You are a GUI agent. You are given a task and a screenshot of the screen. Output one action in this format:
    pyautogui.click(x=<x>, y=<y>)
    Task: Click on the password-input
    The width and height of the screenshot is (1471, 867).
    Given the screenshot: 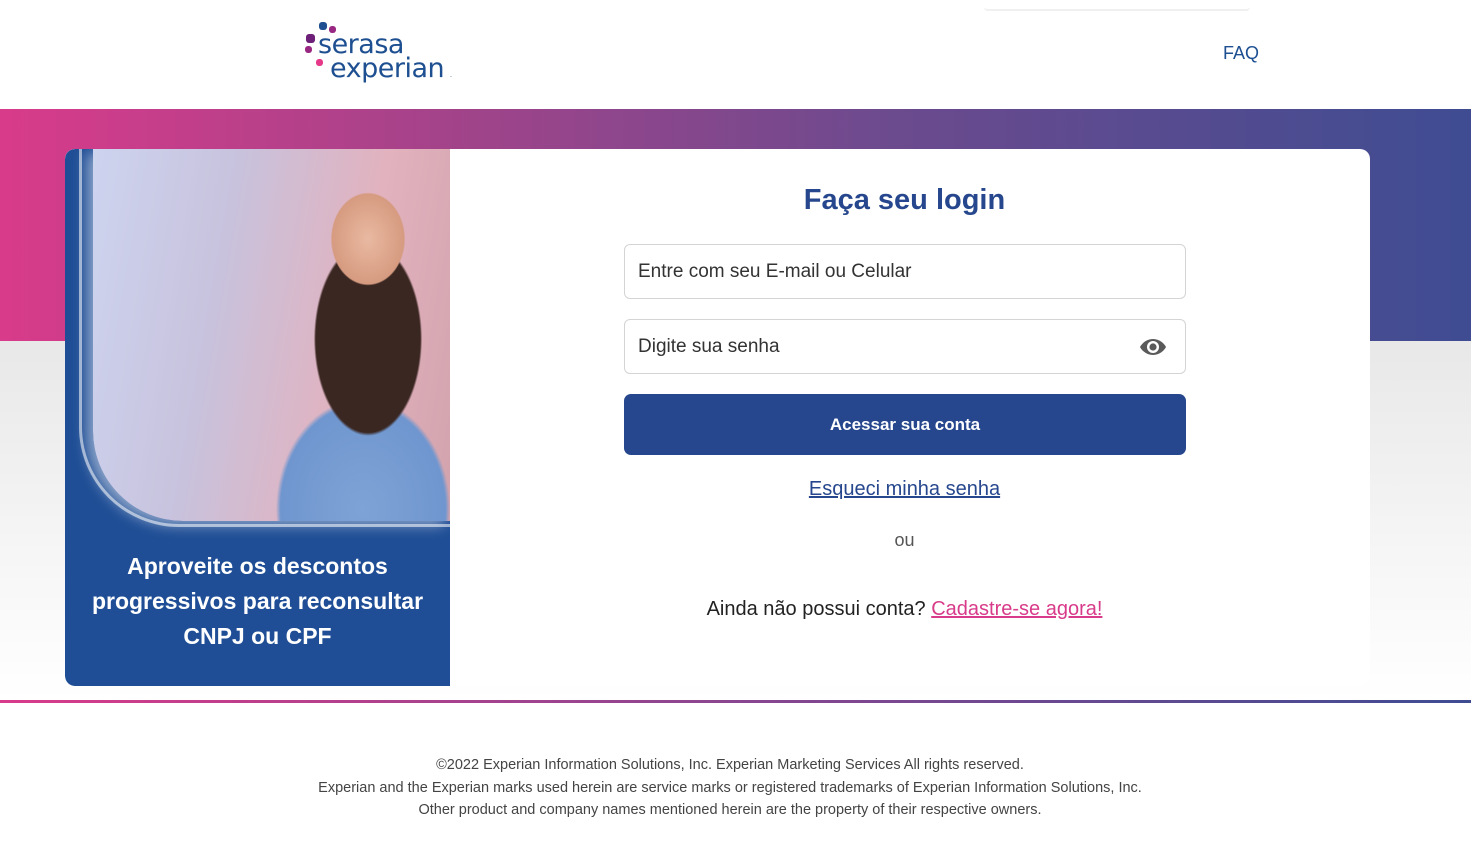 What is the action you would take?
    pyautogui.click(x=865, y=346)
    